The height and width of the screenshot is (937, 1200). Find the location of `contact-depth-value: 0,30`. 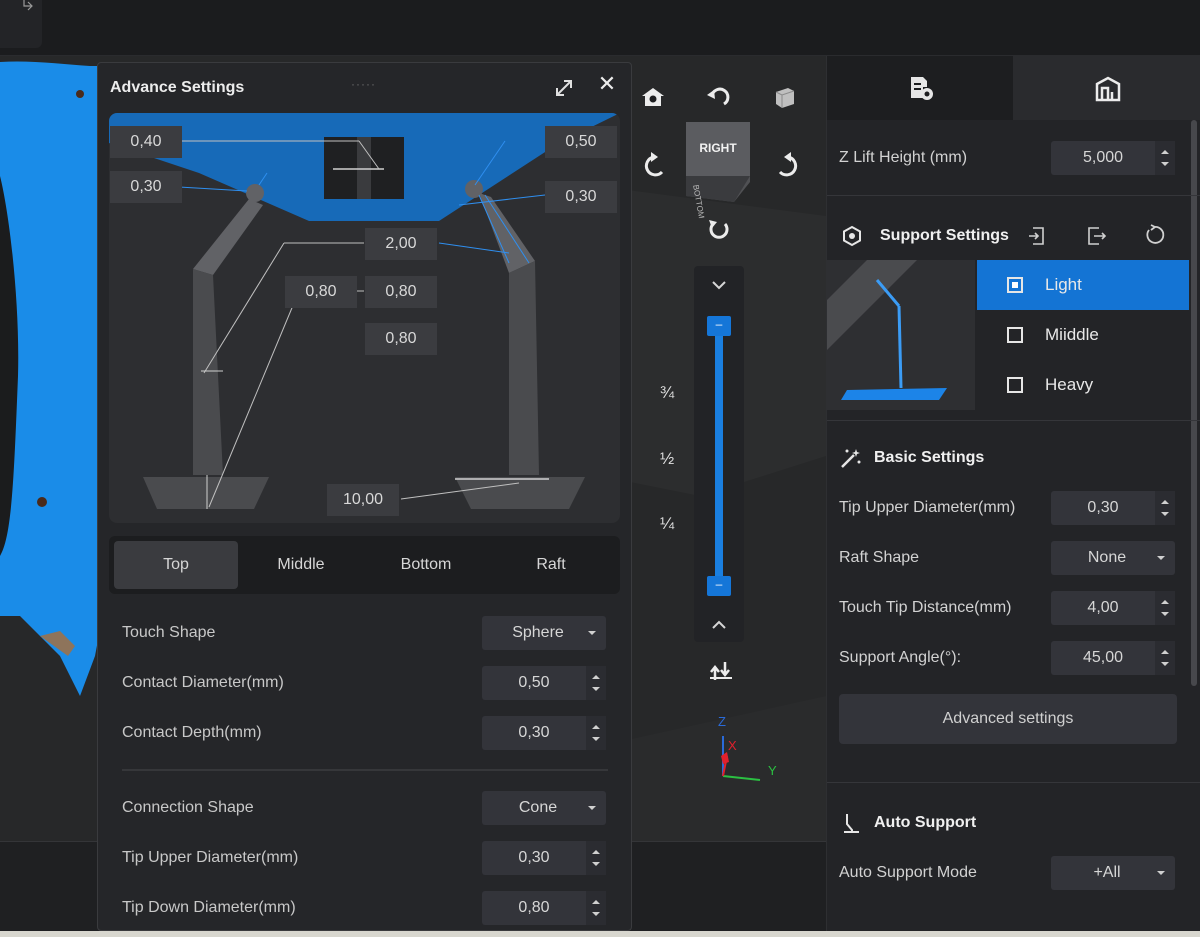

contact-depth-value: 0,30 is located at coordinates (534, 733).